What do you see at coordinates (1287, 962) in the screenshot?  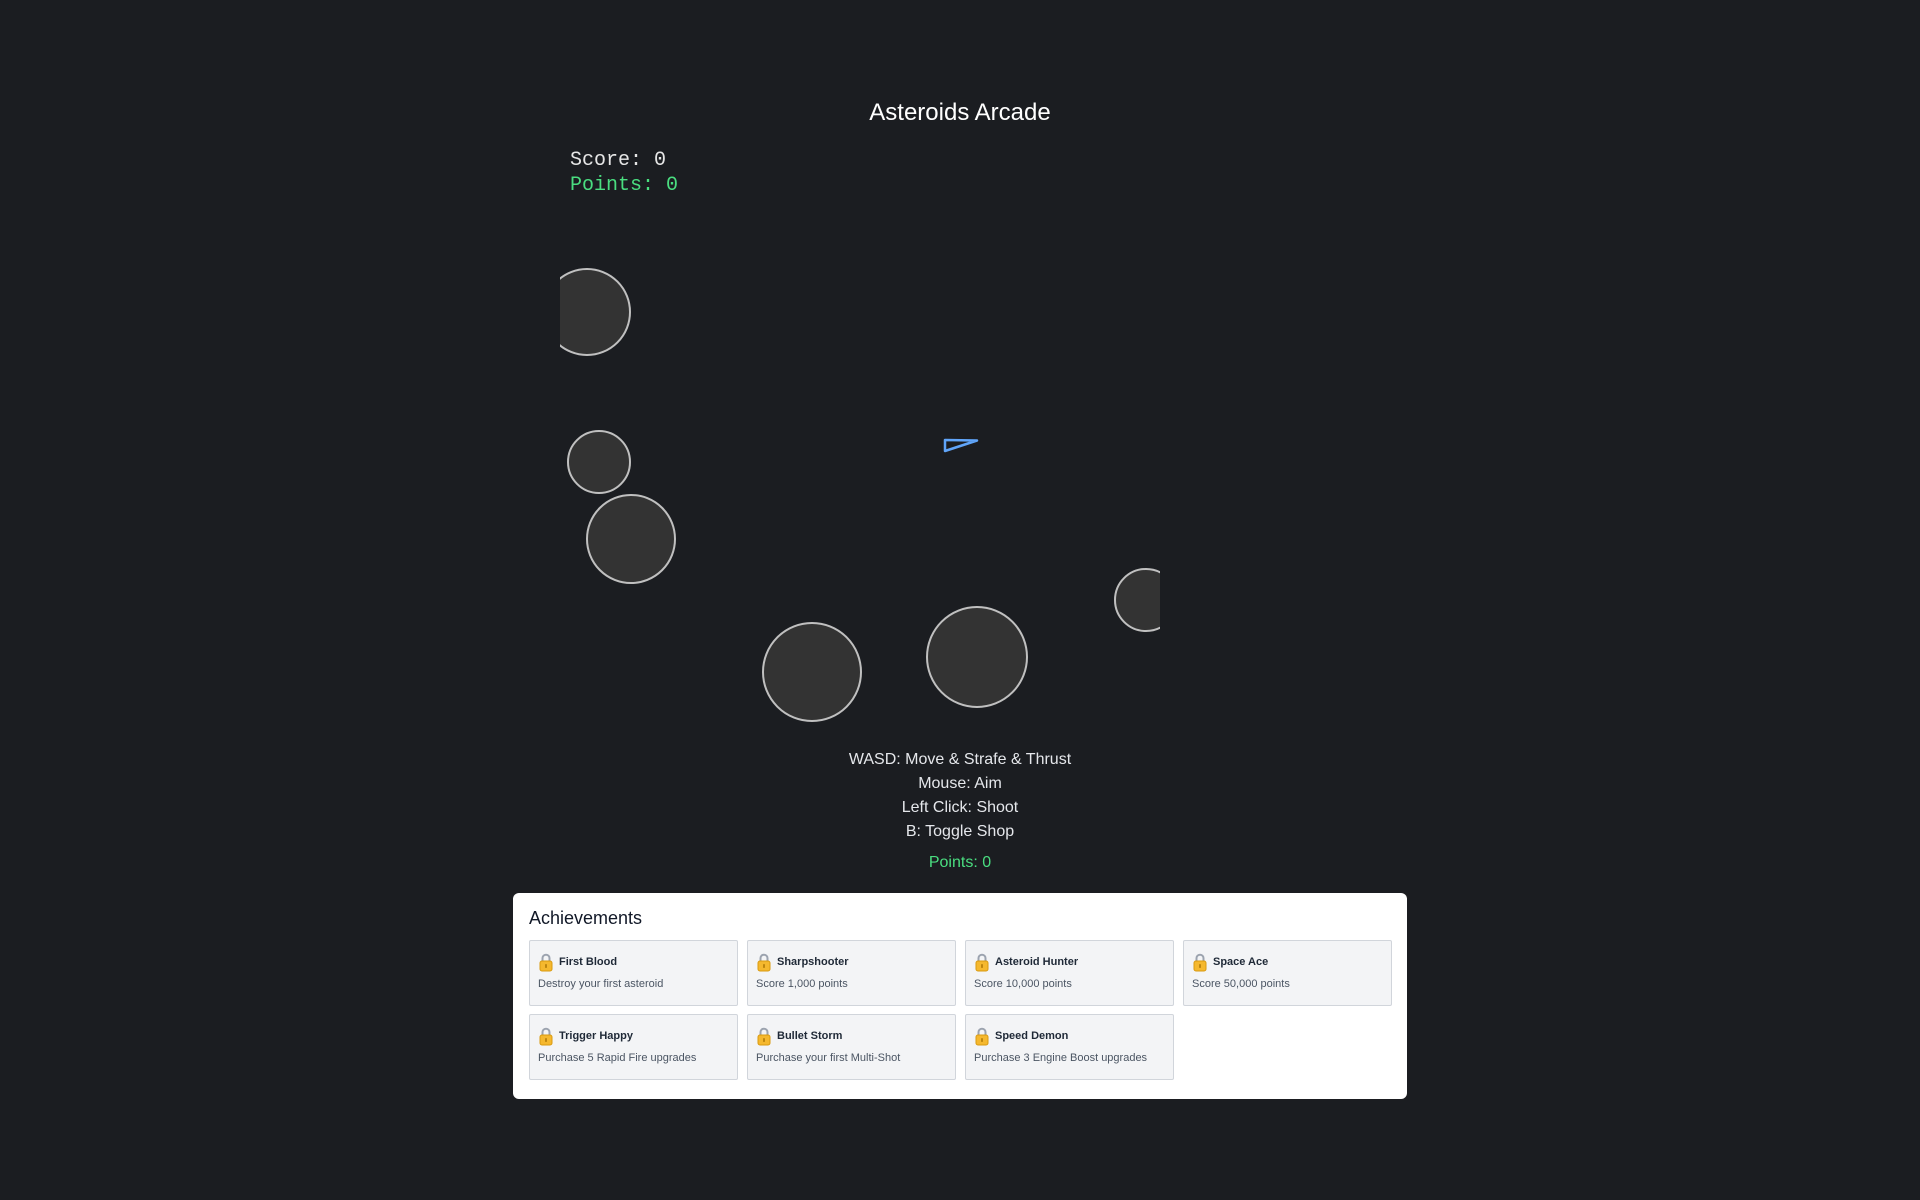 I see `achievement-header: Space Ace` at bounding box center [1287, 962].